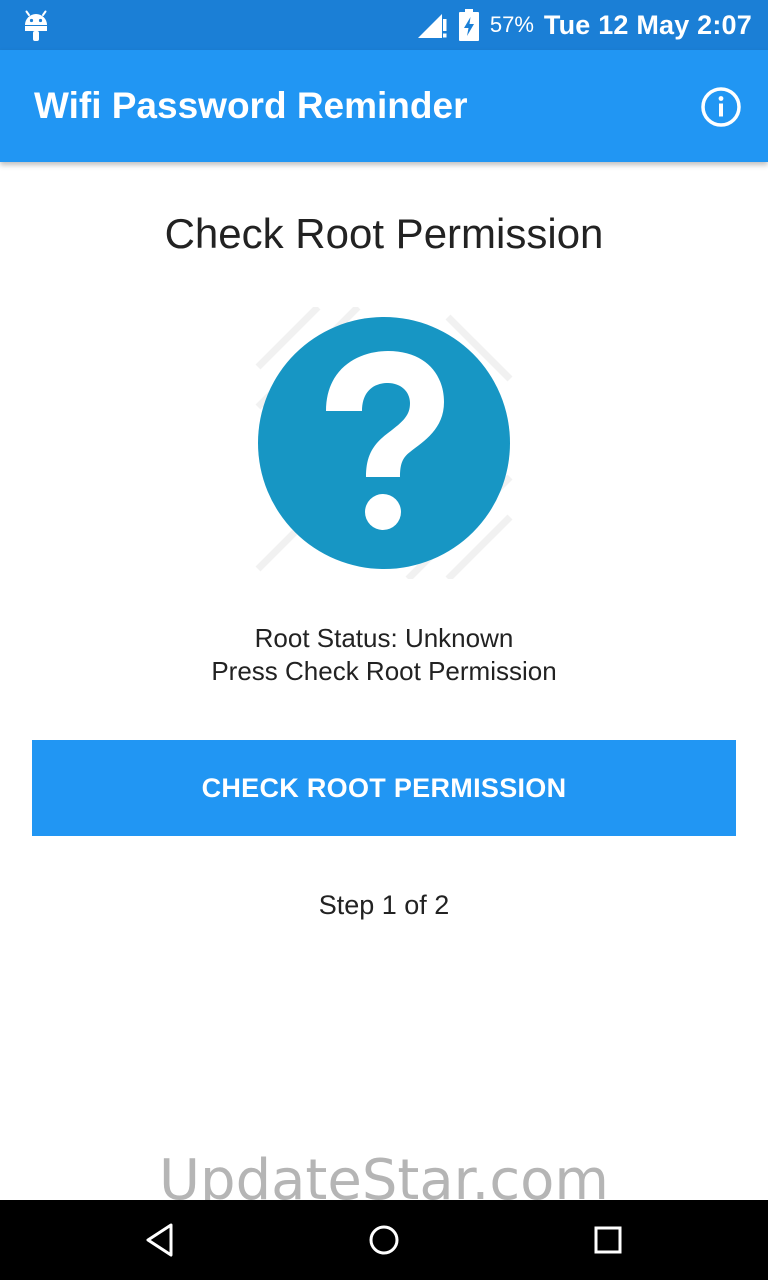 The width and height of the screenshot is (768, 1280). I want to click on check-root-permission-button: CHECK ROOT PERMISSION, so click(384, 788).